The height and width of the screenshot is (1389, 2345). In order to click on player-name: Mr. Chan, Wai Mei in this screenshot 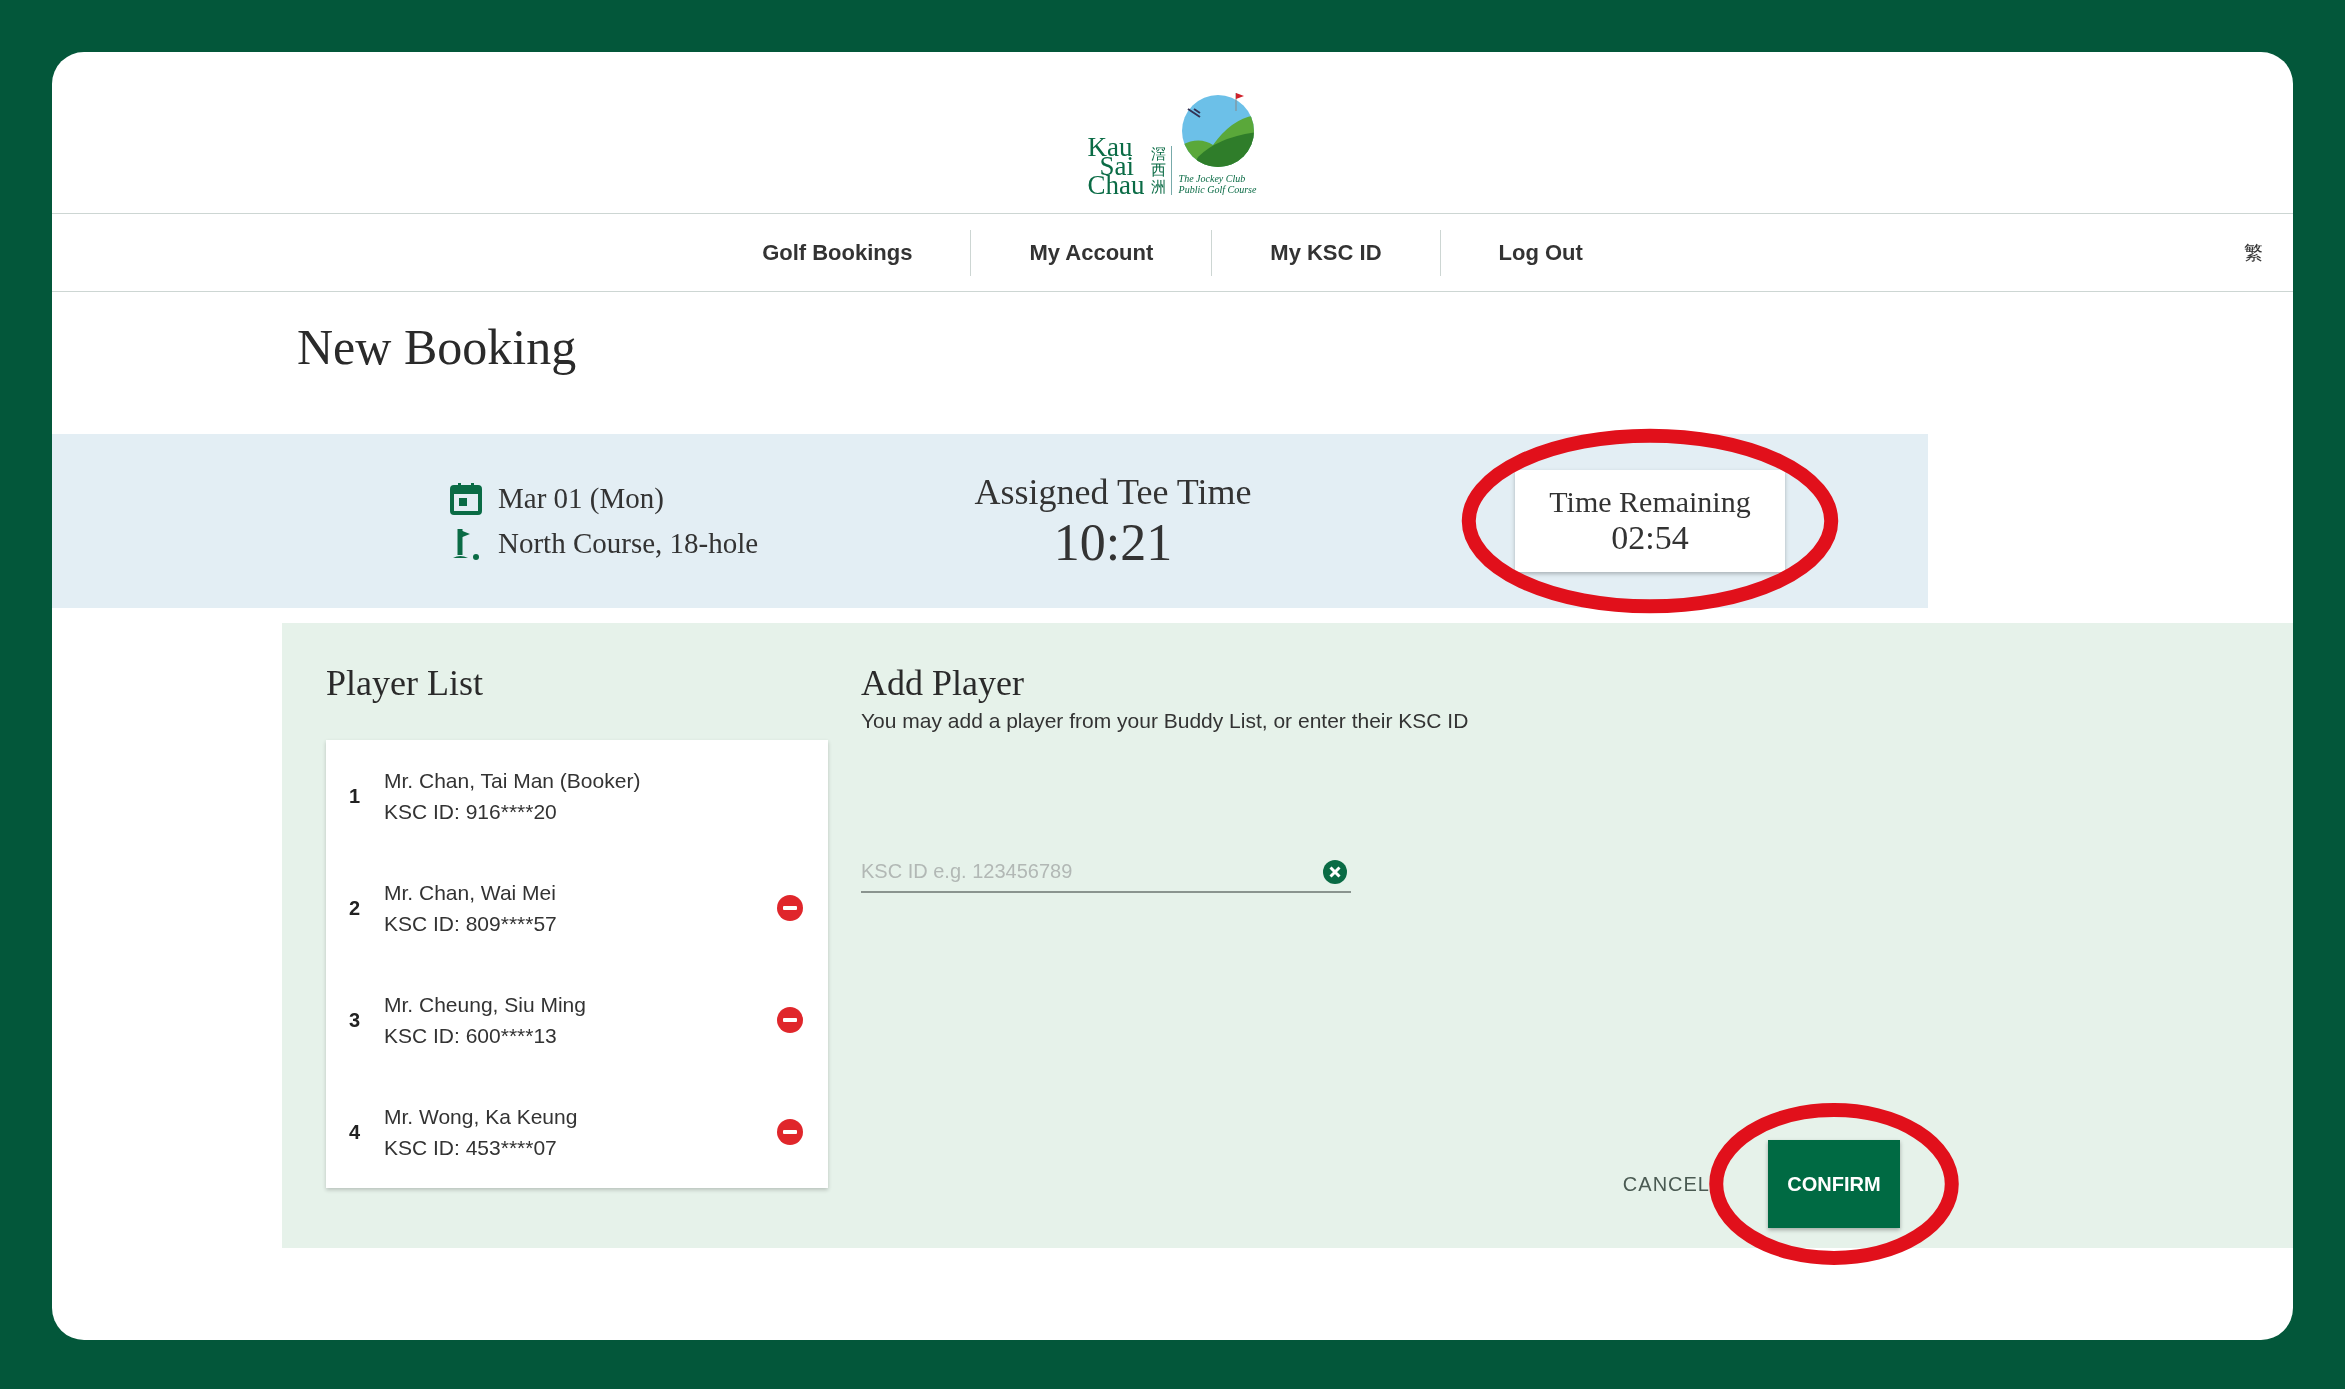, I will do `click(470, 893)`.